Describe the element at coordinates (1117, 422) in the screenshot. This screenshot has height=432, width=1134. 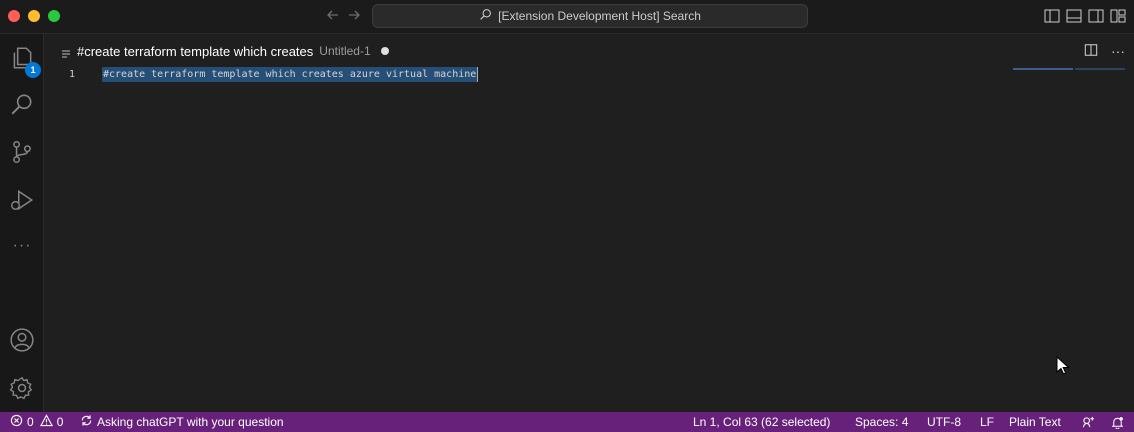
I see `notifications-bell-icon` at that location.